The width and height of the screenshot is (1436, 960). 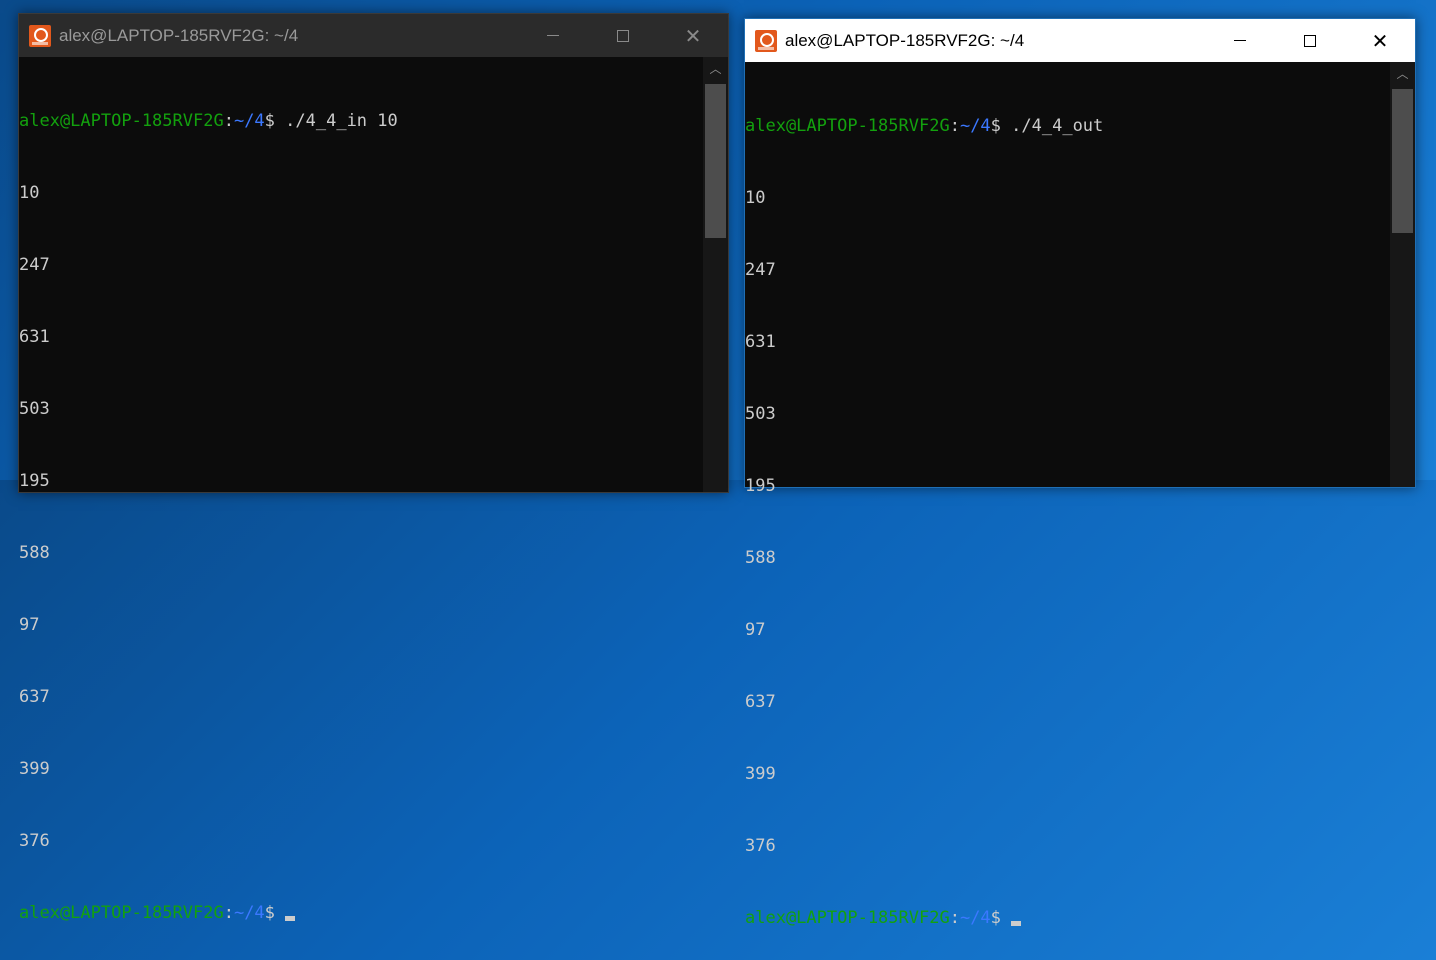 I want to click on command-line: alex@LAPTOP-185RVF2G:~/4$ ./4_4_in 10, so click(x=361, y=121).